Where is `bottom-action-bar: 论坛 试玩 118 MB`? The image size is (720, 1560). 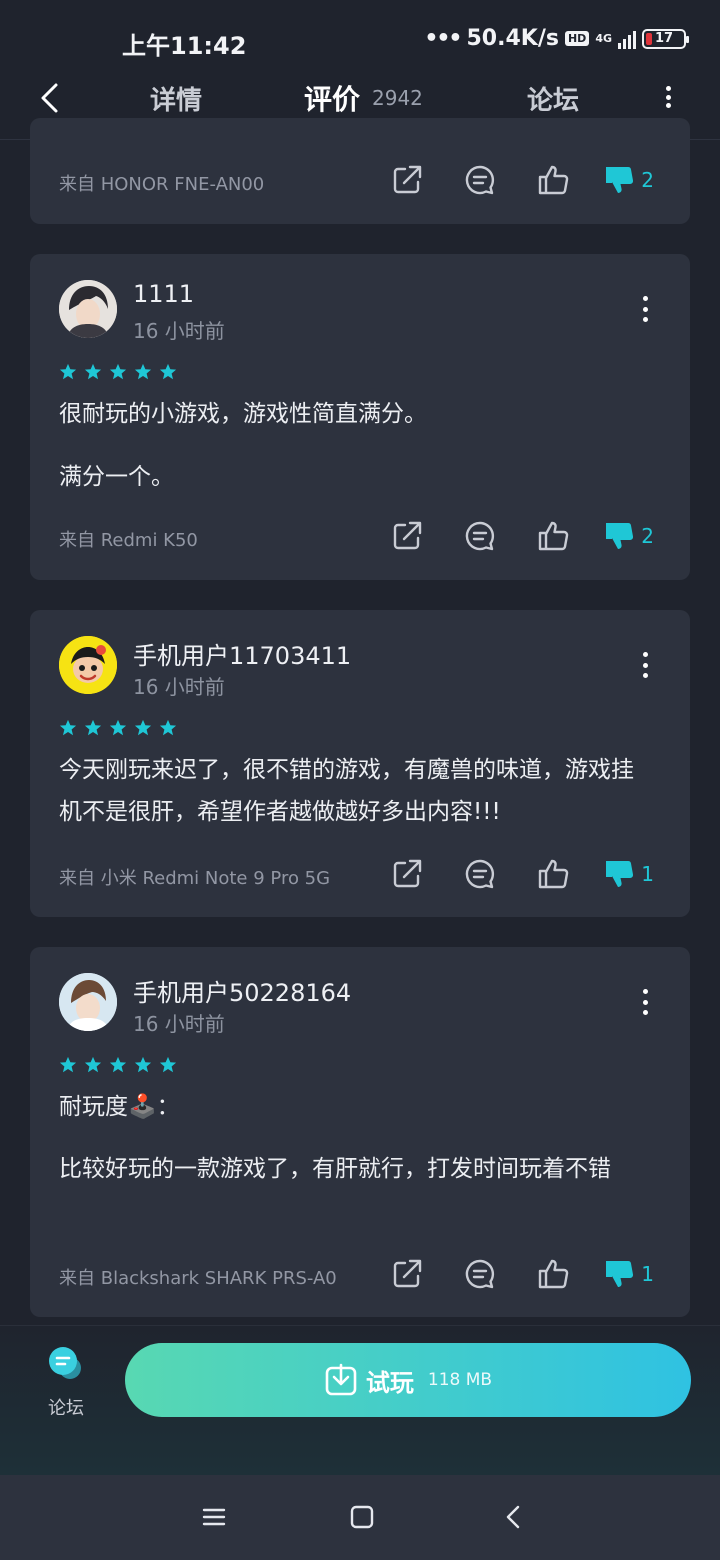 bottom-action-bar: 论坛 试玩 118 MB is located at coordinates (360, 1400).